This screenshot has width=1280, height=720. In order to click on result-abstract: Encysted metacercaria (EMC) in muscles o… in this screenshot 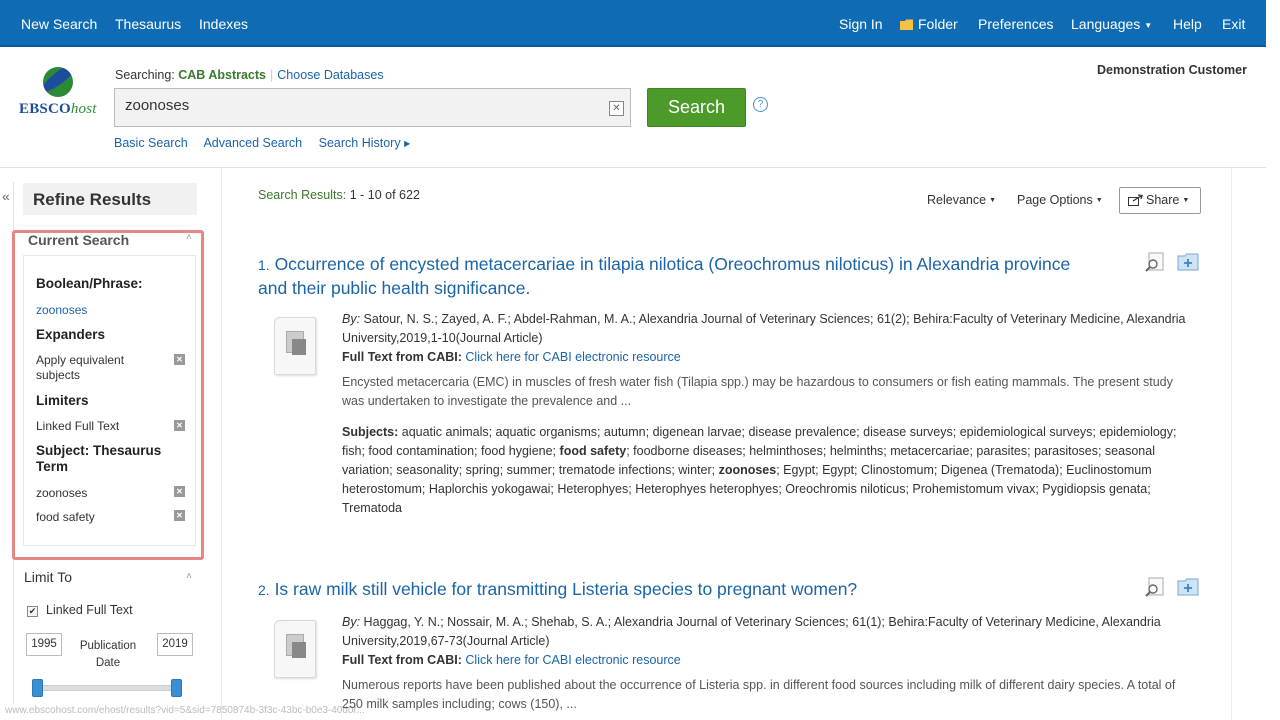, I will do `click(757, 391)`.